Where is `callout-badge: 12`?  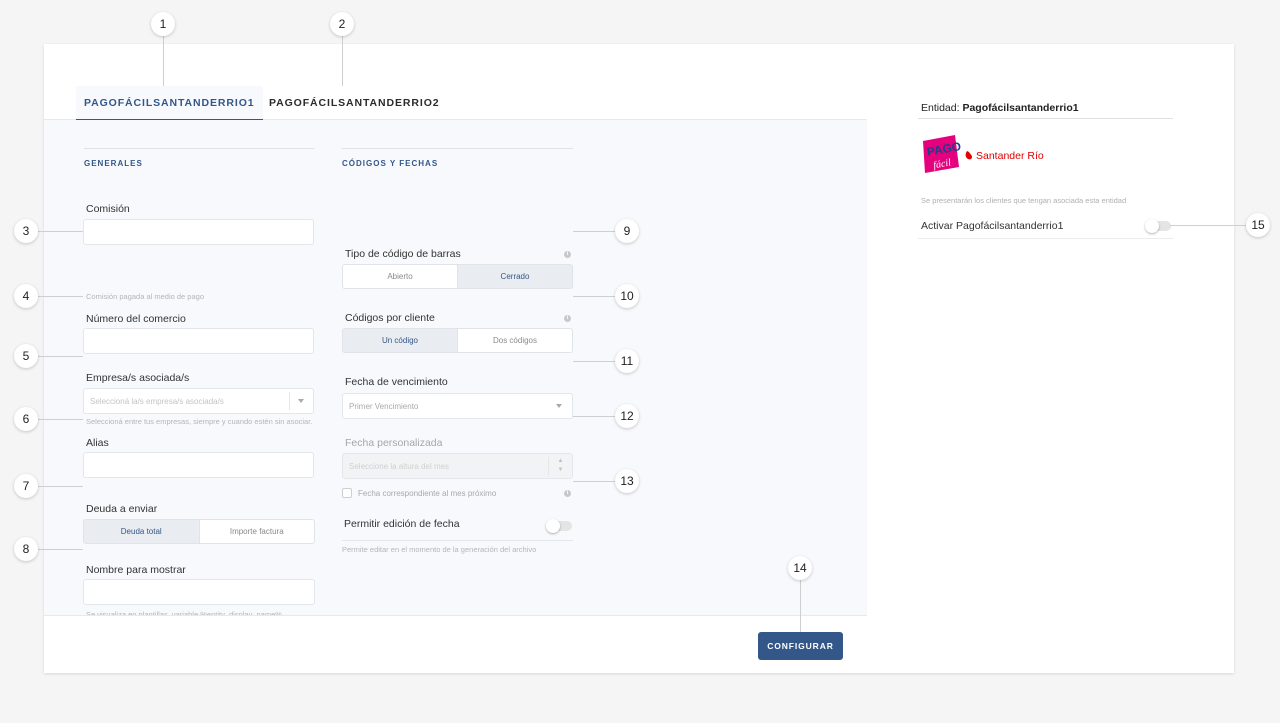 callout-badge: 12 is located at coordinates (627, 416).